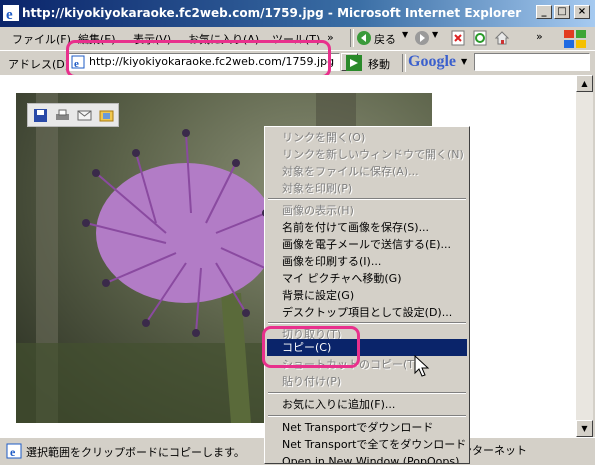 Image resolution: width=595 pixels, height=465 pixels. I want to click on back-dropdown-chevron-icon: ▼, so click(405, 34).